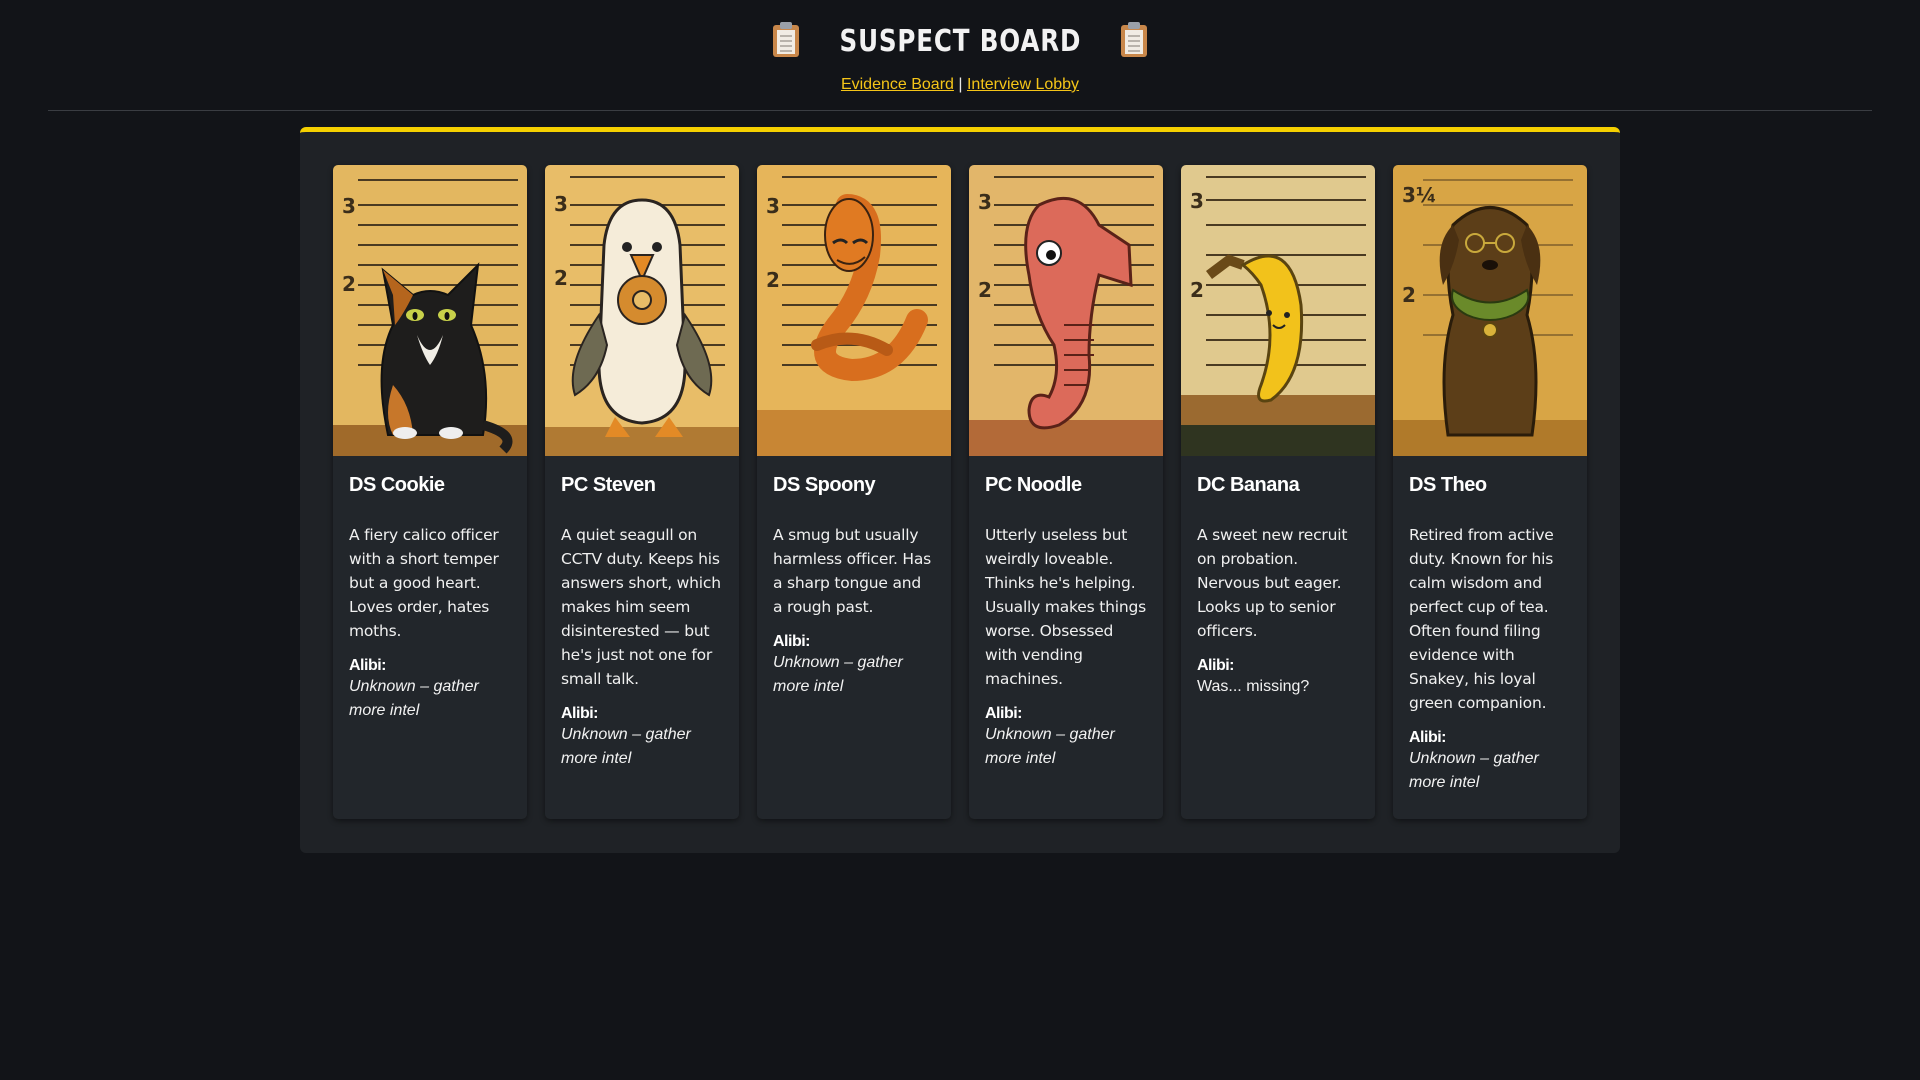  I want to click on alibi-value: Was... missing?, so click(1253, 686).